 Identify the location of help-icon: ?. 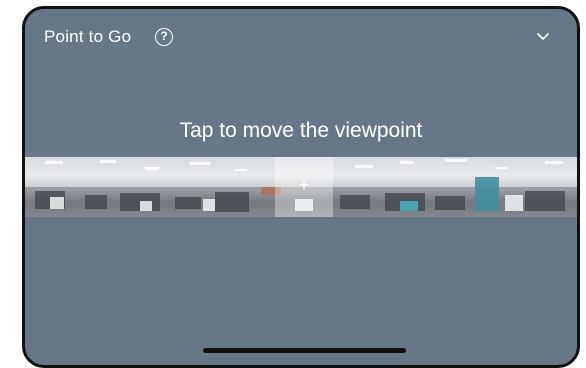
(164, 37).